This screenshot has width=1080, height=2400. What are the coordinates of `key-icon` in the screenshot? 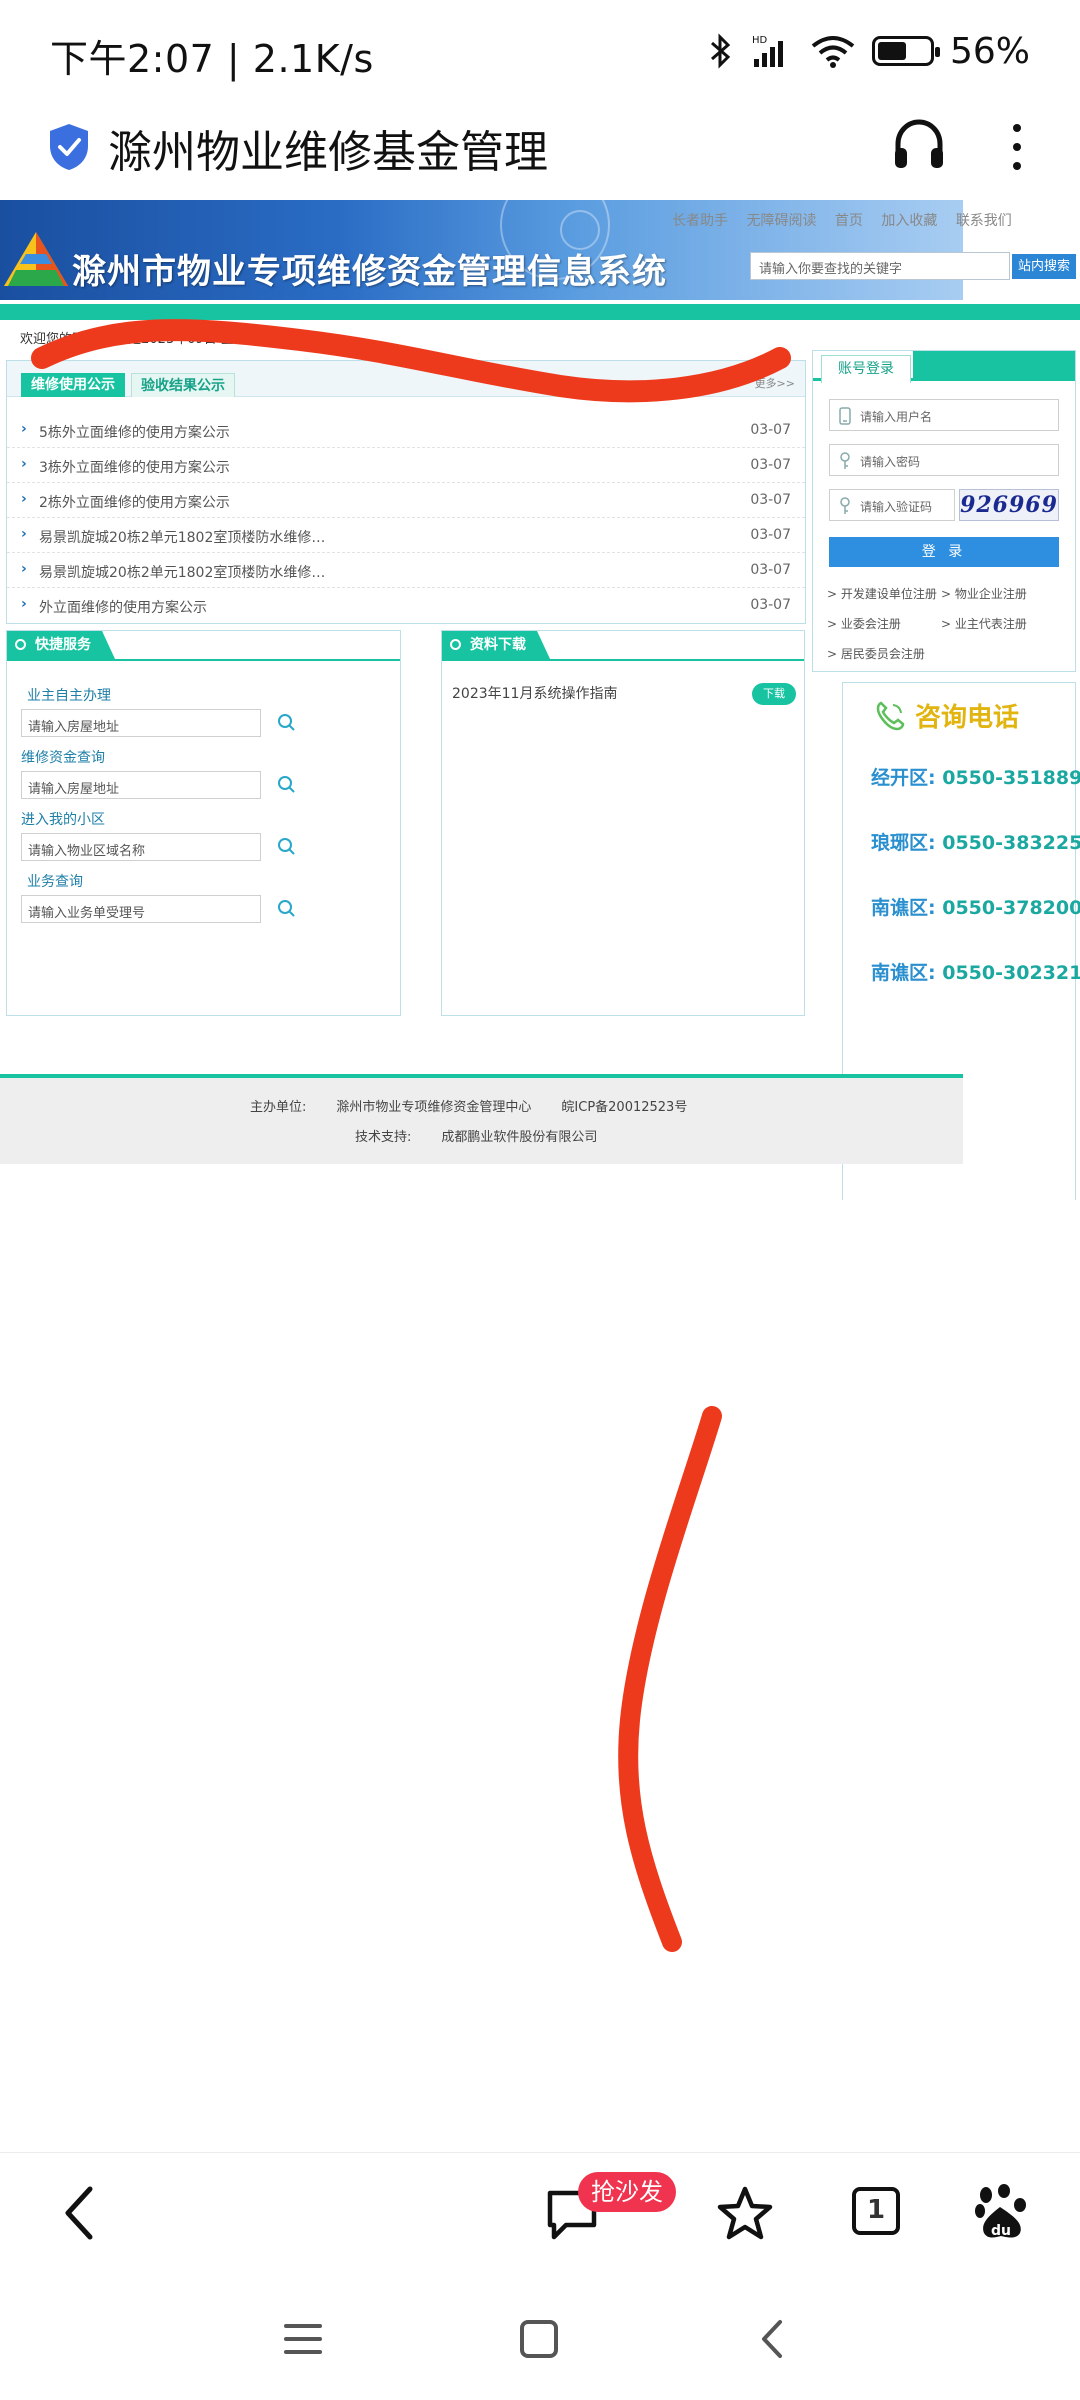 It's located at (845, 505).